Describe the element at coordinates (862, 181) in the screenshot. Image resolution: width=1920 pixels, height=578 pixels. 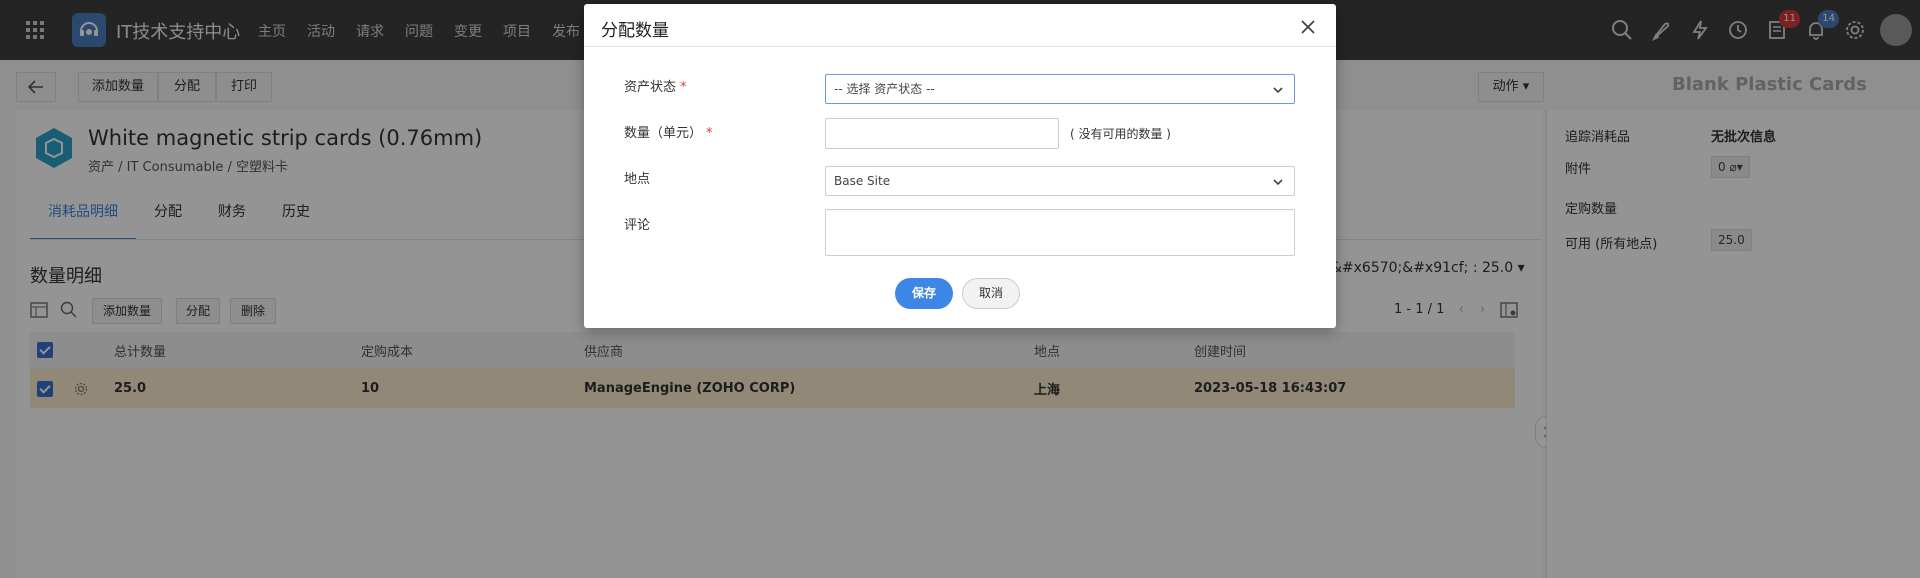
I see `site-value: Base Site` at that location.